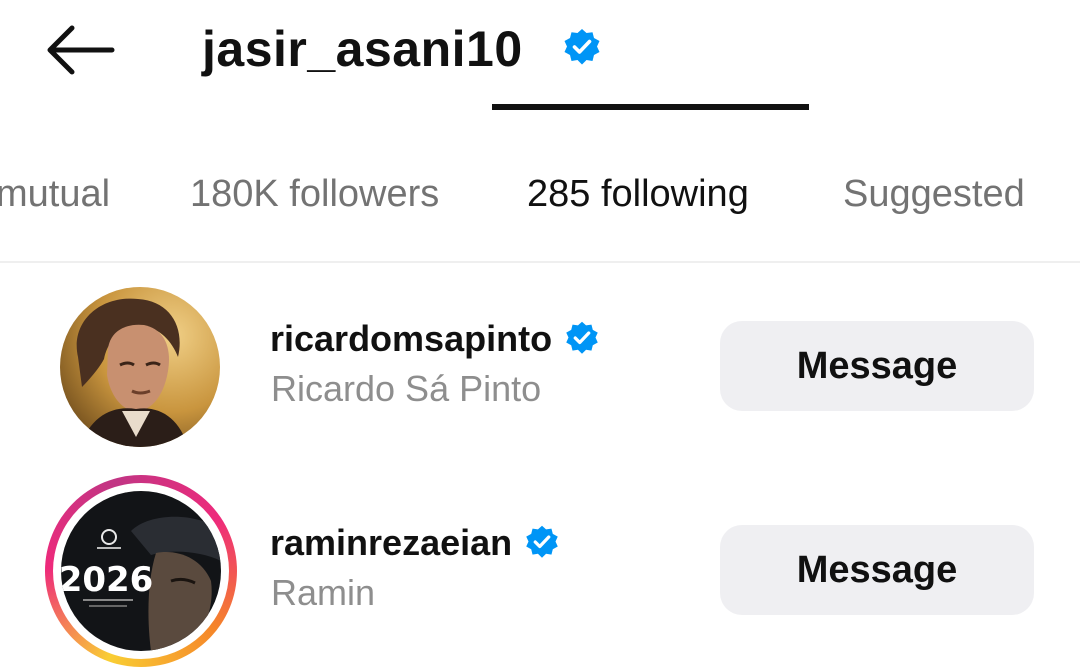 The image size is (1080, 669). What do you see at coordinates (406, 388) in the screenshot?
I see `list-item-full-name: Ricardo Sá Pinto` at bounding box center [406, 388].